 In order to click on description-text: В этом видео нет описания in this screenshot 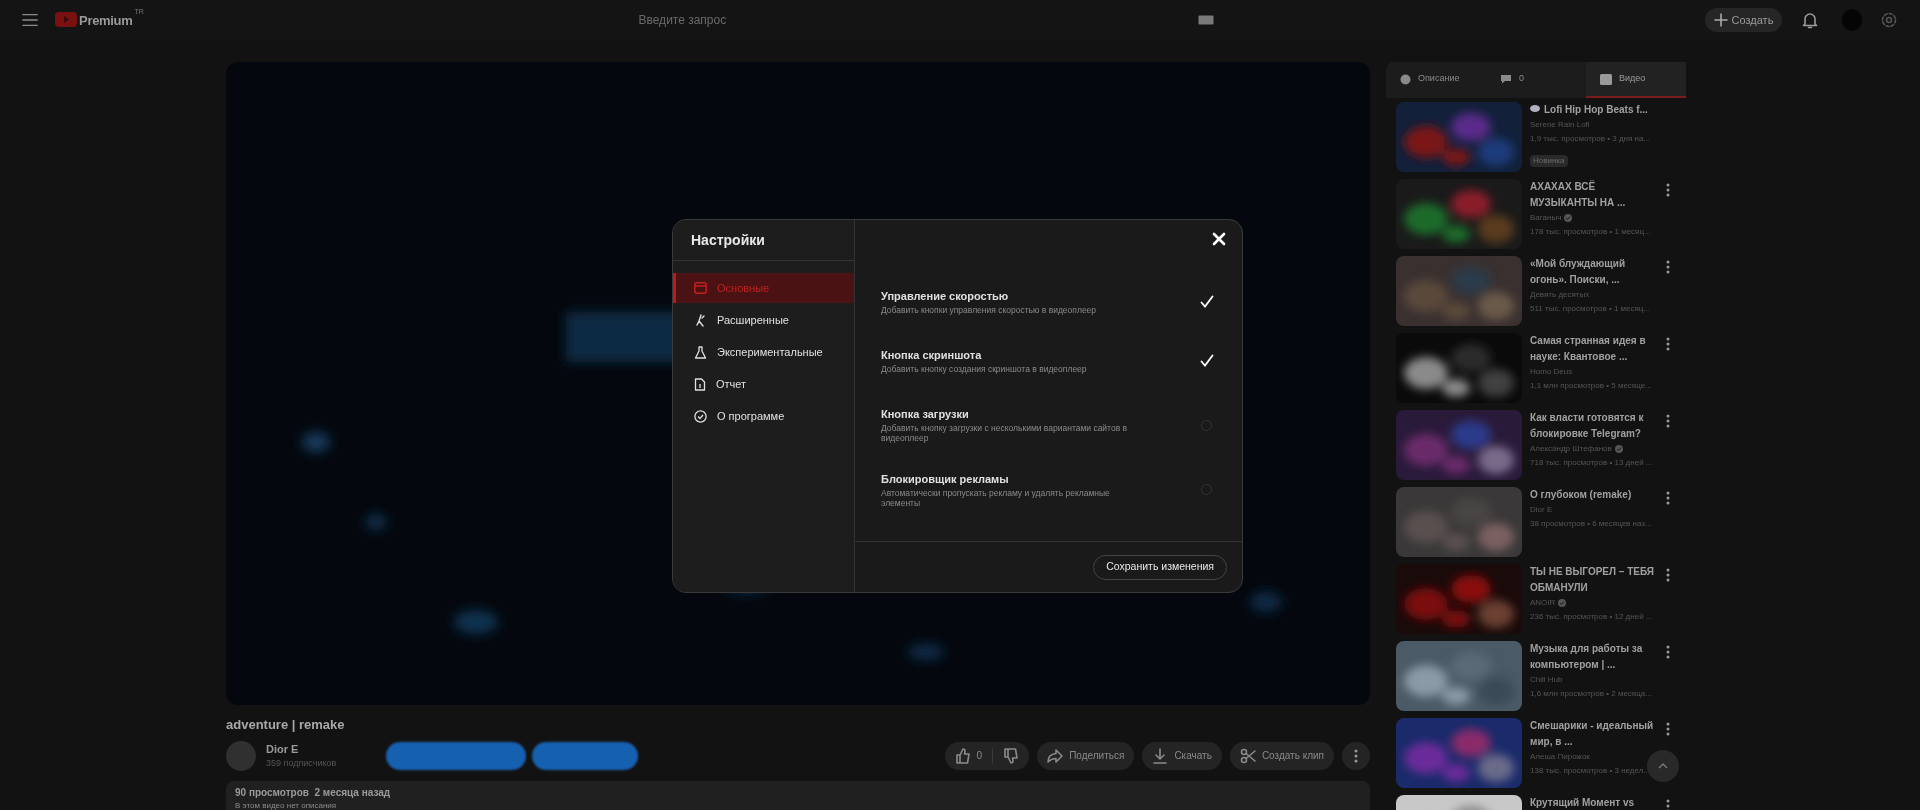, I will do `click(286, 804)`.